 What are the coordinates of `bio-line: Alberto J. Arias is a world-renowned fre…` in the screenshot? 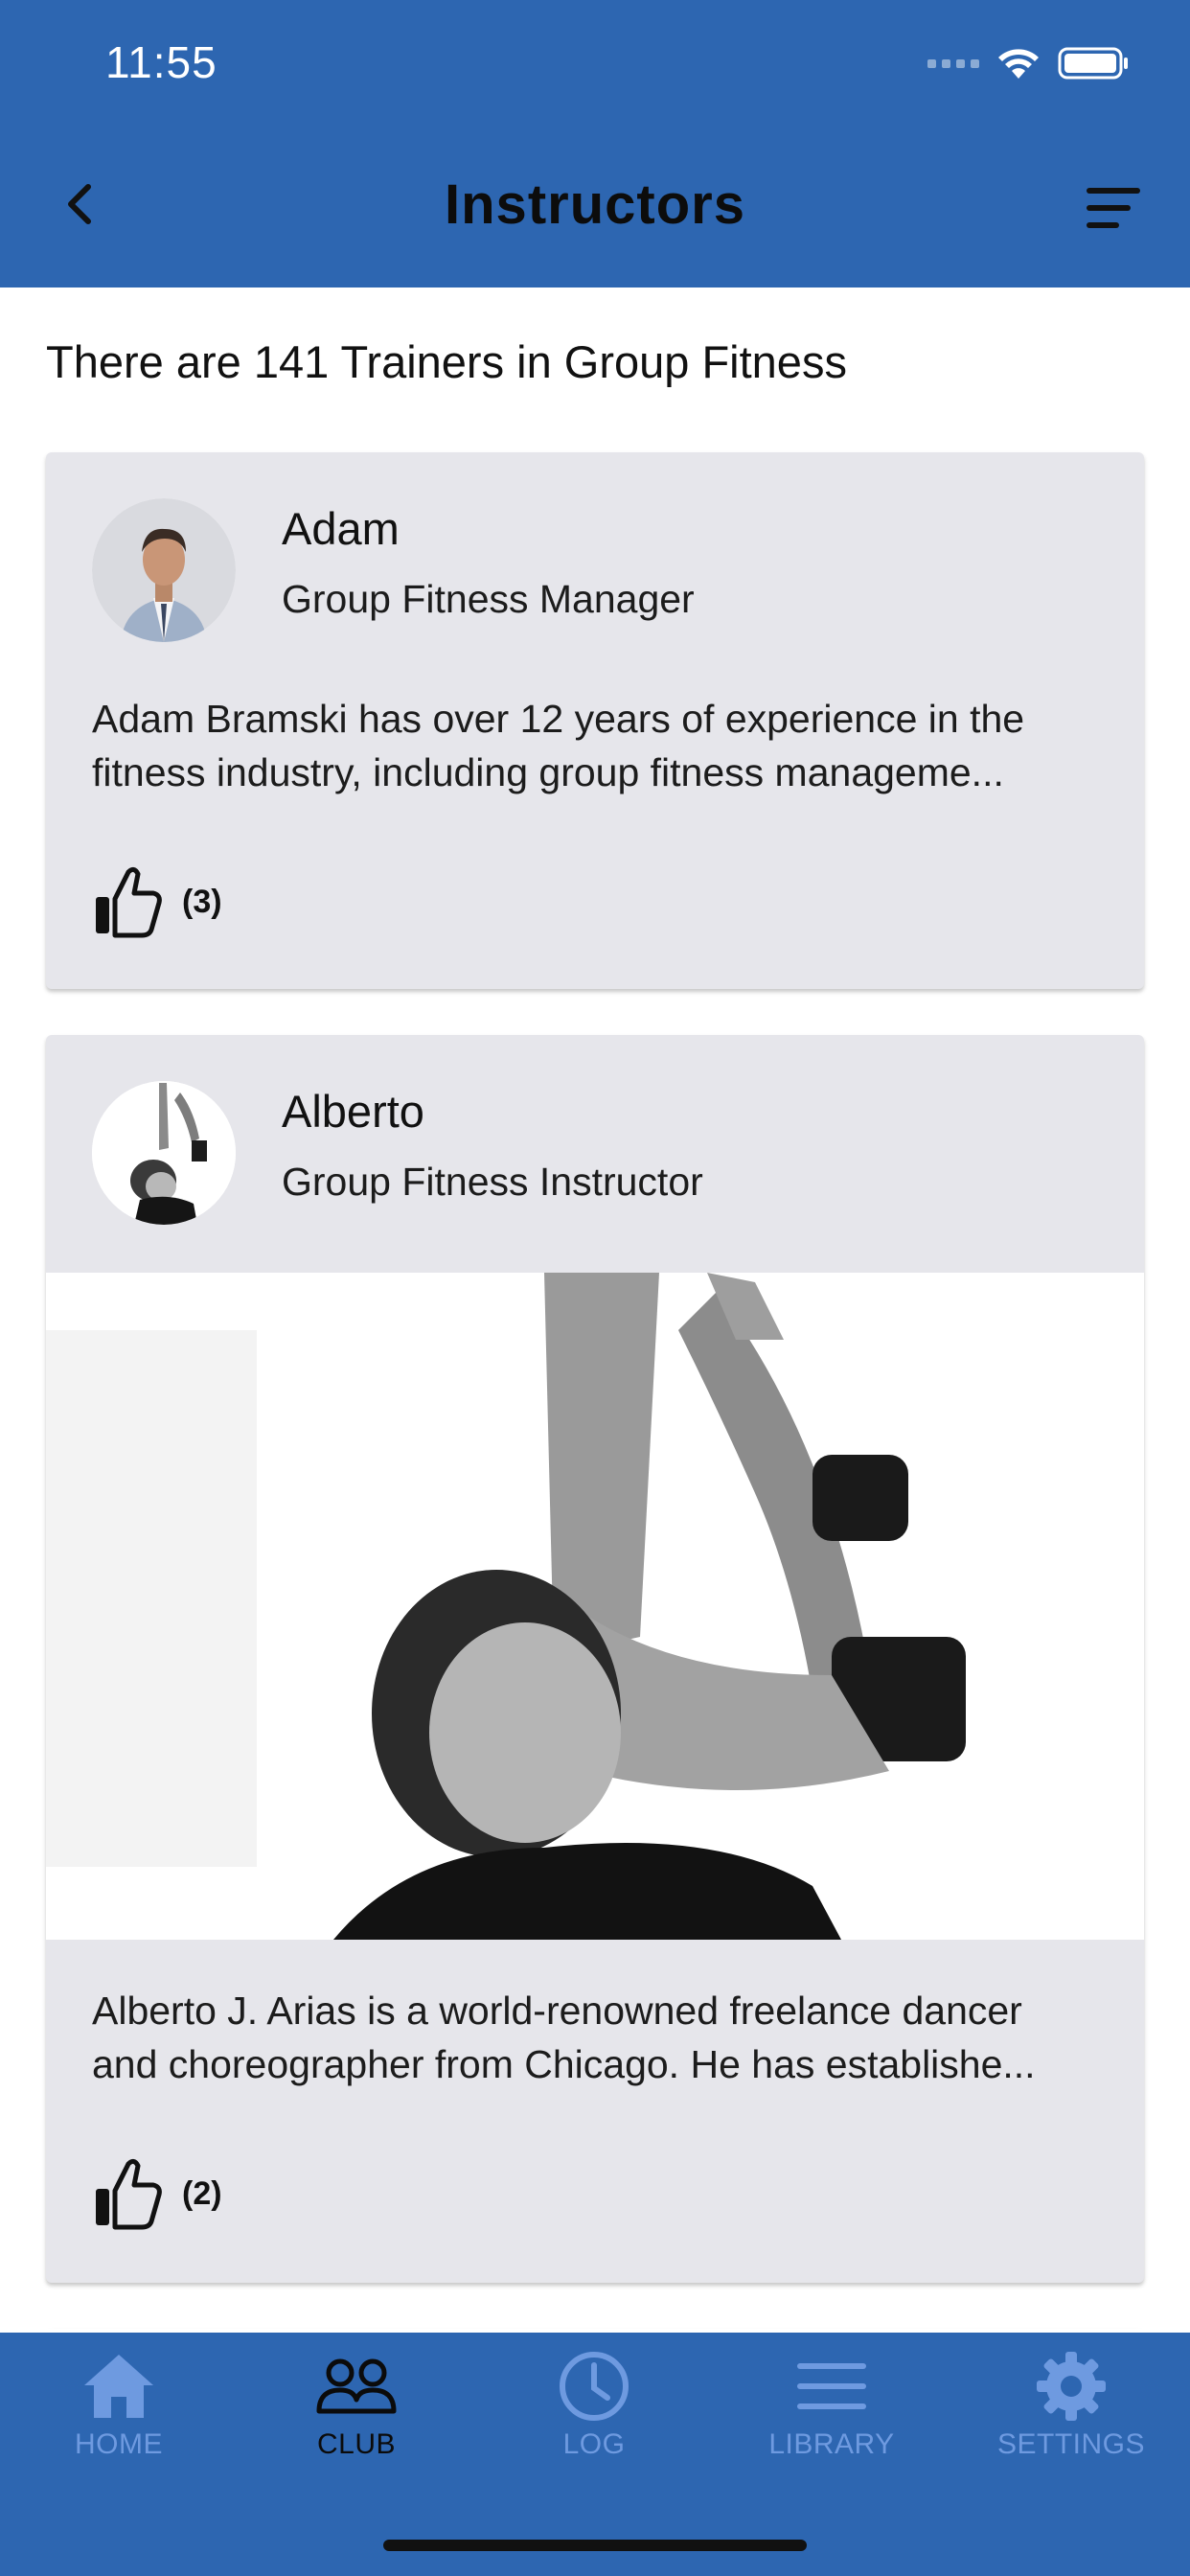 It's located at (557, 2011).